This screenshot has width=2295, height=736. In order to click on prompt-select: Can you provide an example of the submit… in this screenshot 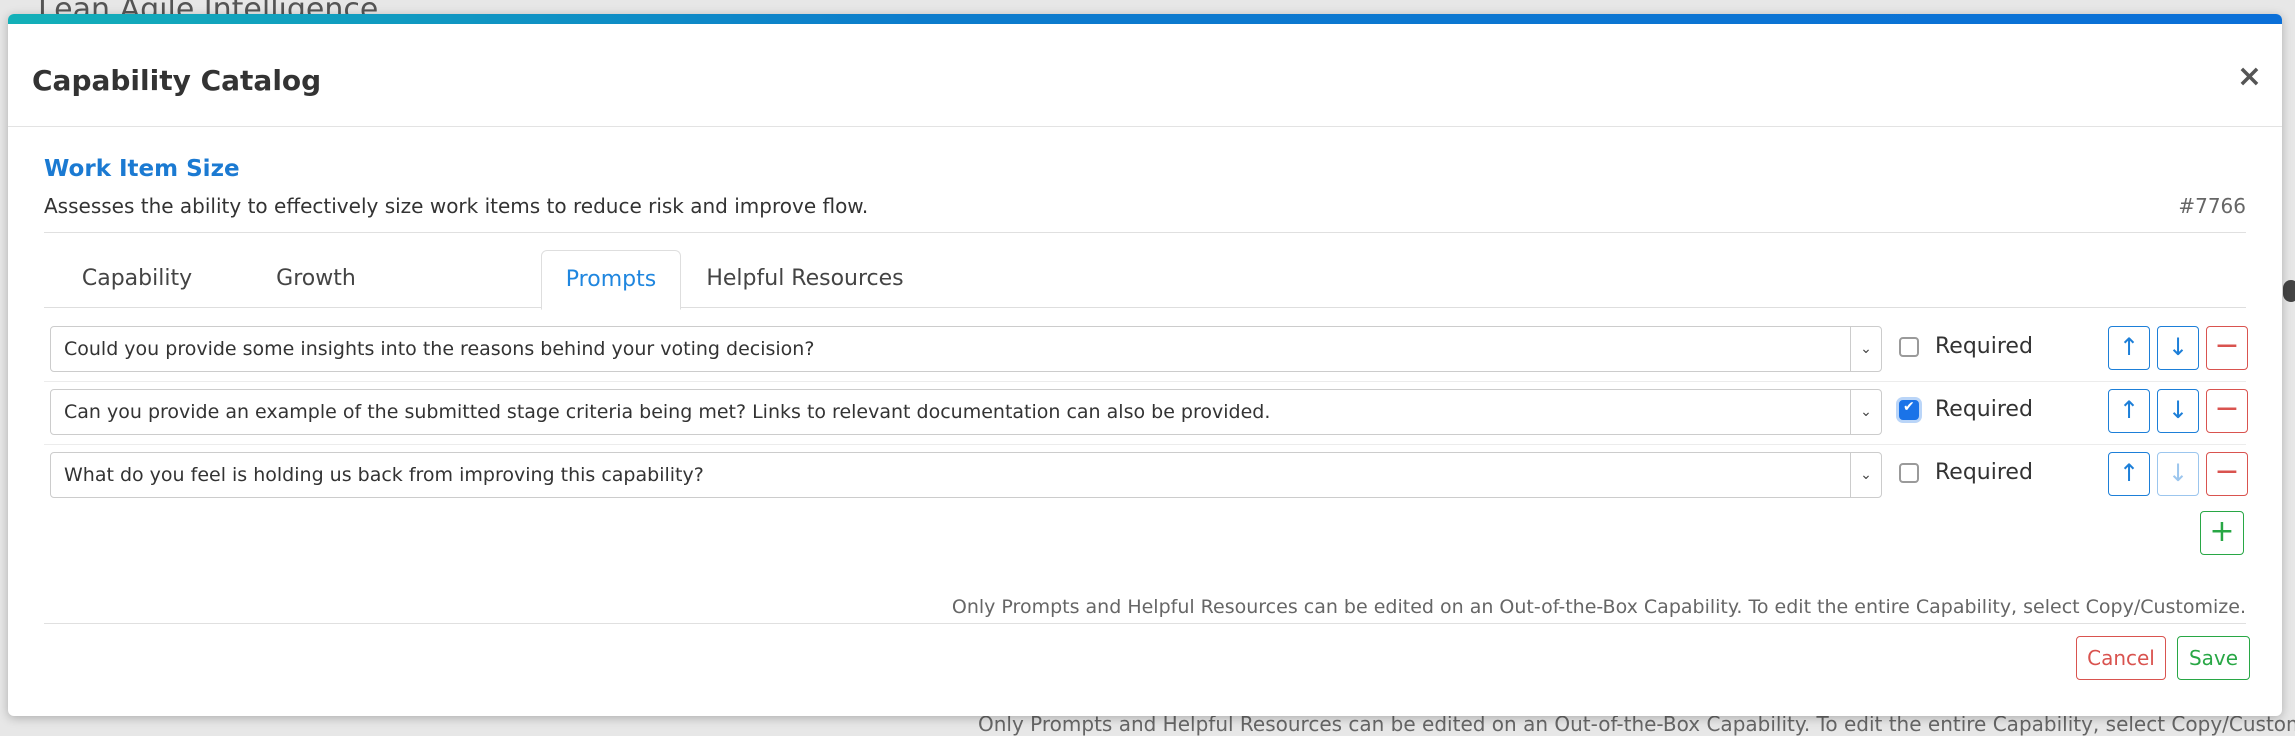, I will do `click(966, 412)`.